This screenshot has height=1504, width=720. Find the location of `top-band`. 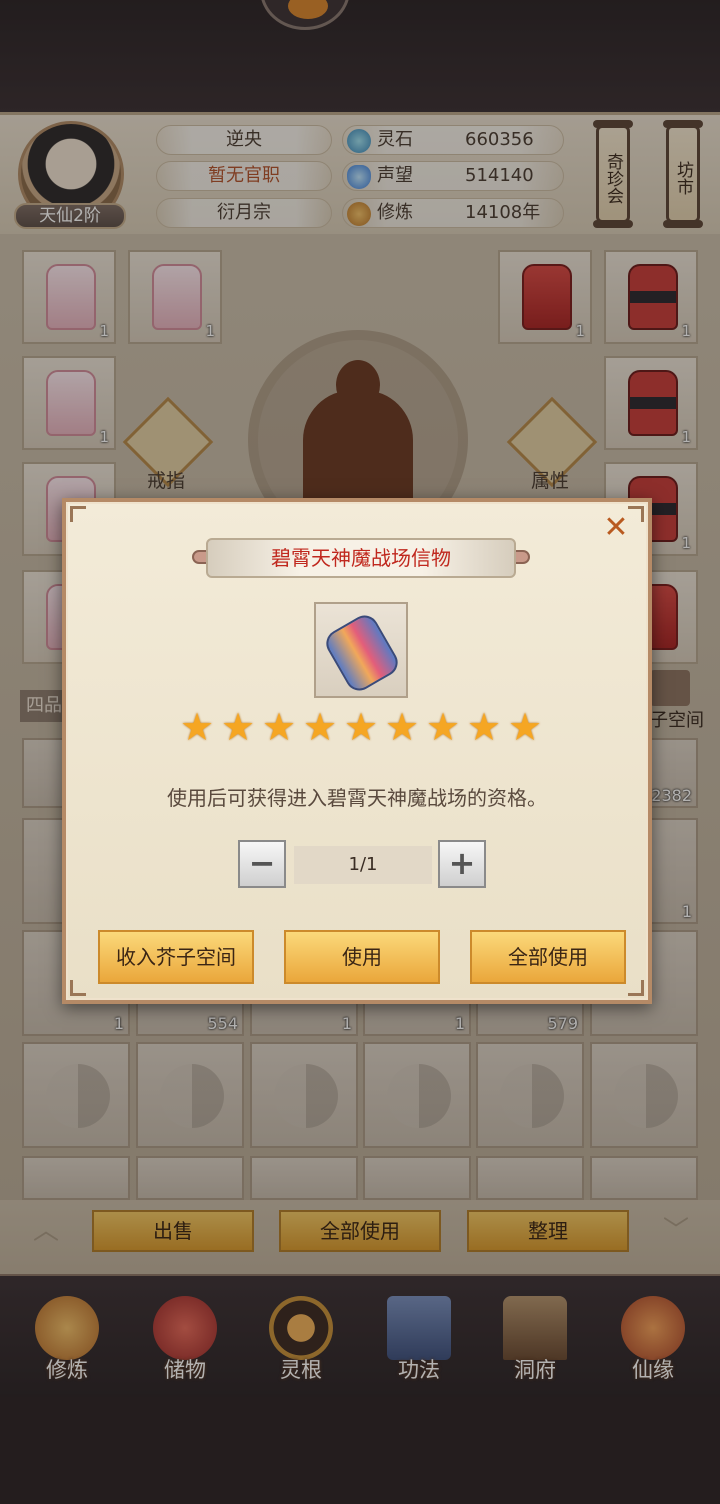

top-band is located at coordinates (360, 56).